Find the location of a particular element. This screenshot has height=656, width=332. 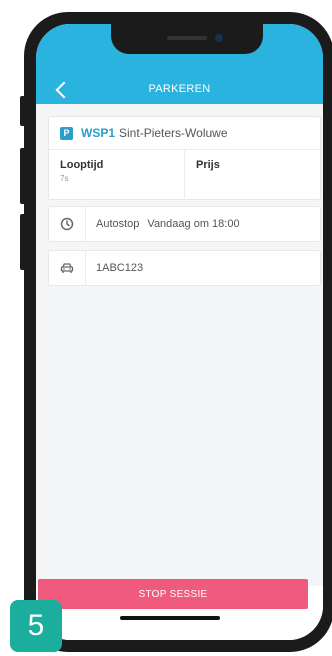

car-icon is located at coordinates (67, 268).